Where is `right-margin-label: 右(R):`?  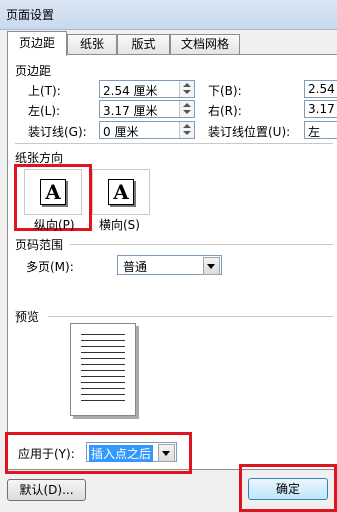
right-margin-label: 右(R): is located at coordinates (225, 111).